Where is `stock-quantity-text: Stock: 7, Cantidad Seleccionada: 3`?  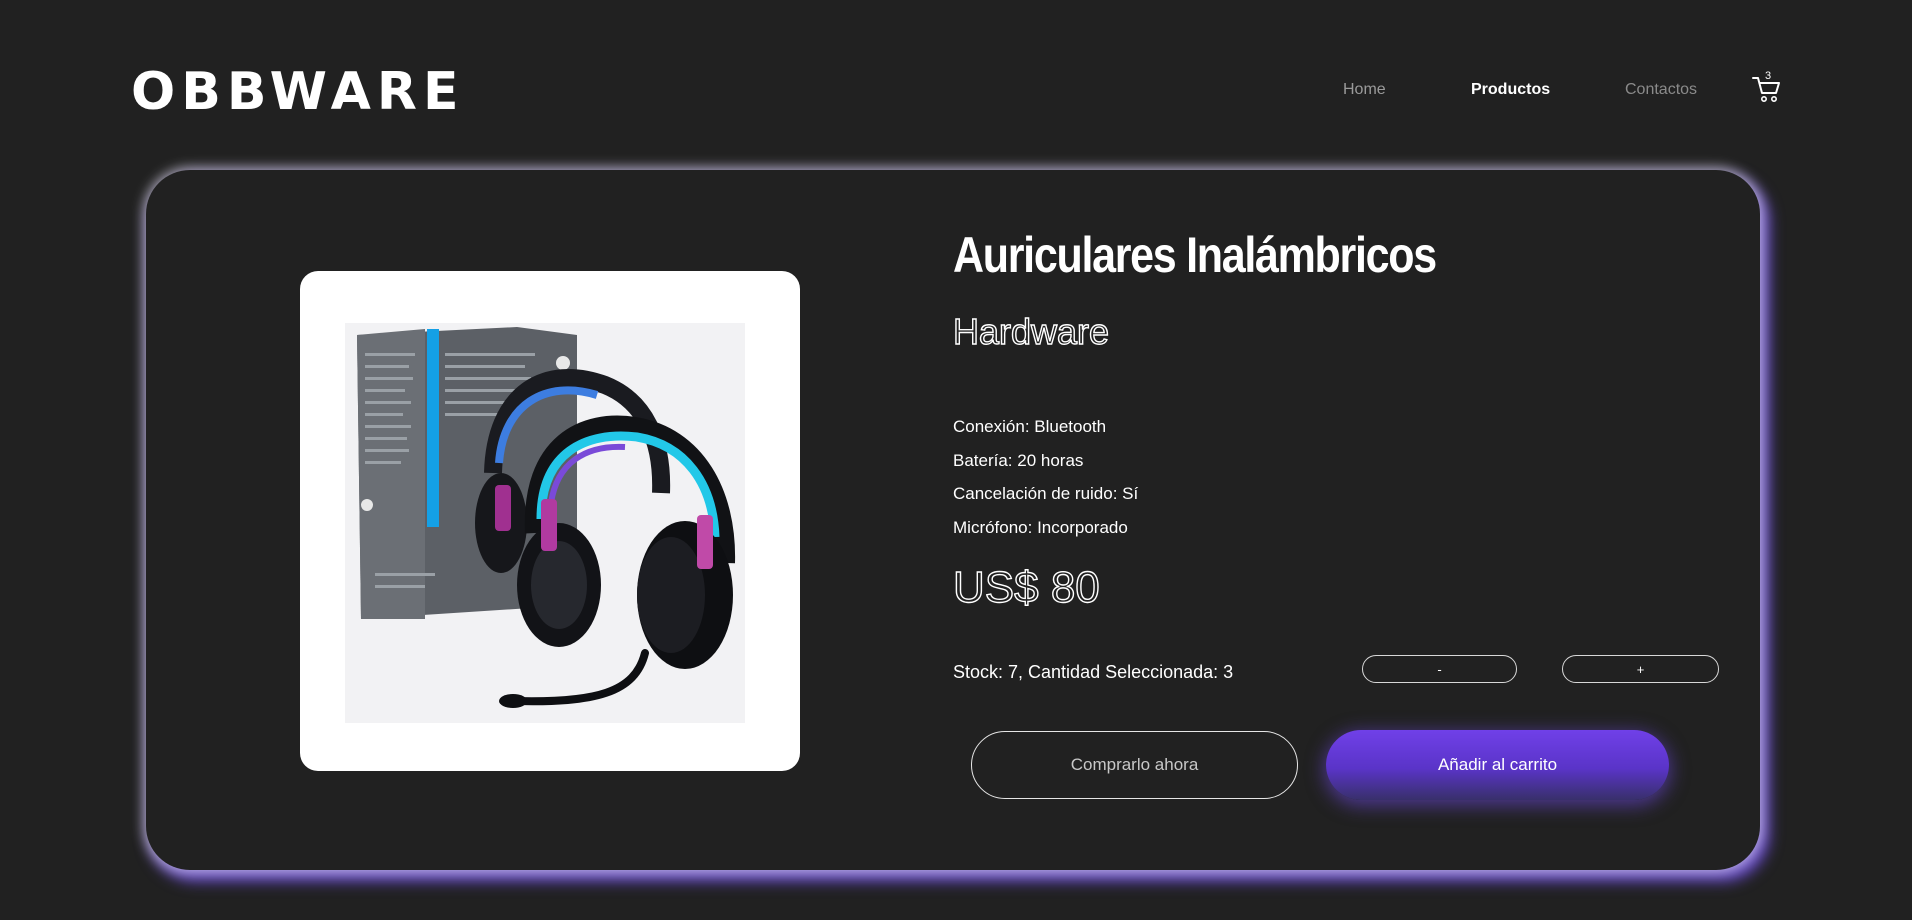 stock-quantity-text: Stock: 7, Cantidad Seleccionada: 3 is located at coordinates (1093, 672).